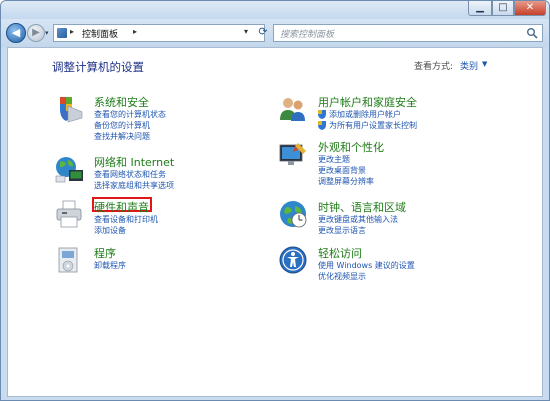 The width and height of the screenshot is (550, 401). Describe the element at coordinates (480, 8) in the screenshot. I see `minimize-button: ▁` at that location.